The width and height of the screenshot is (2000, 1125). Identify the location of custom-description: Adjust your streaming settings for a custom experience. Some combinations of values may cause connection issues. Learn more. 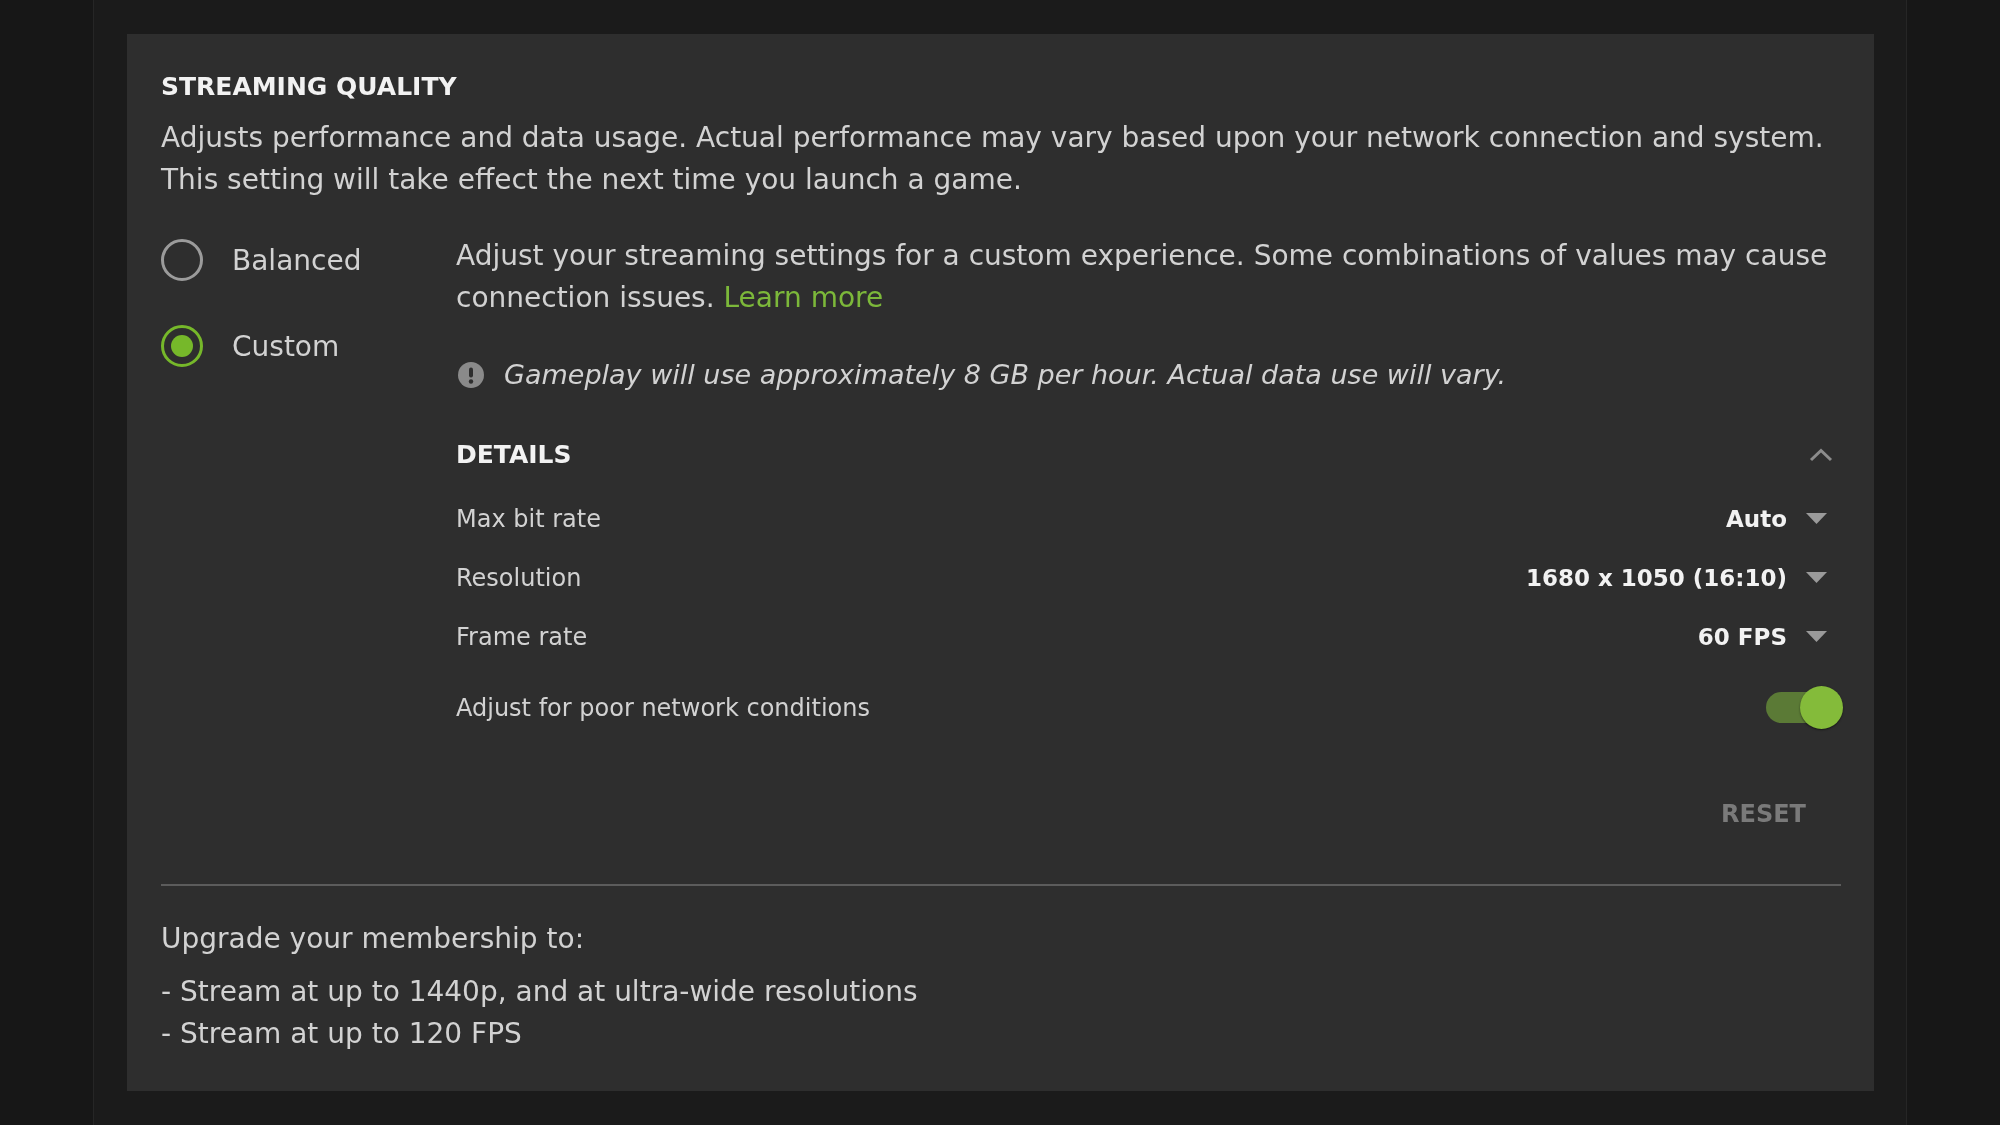
(1142, 277).